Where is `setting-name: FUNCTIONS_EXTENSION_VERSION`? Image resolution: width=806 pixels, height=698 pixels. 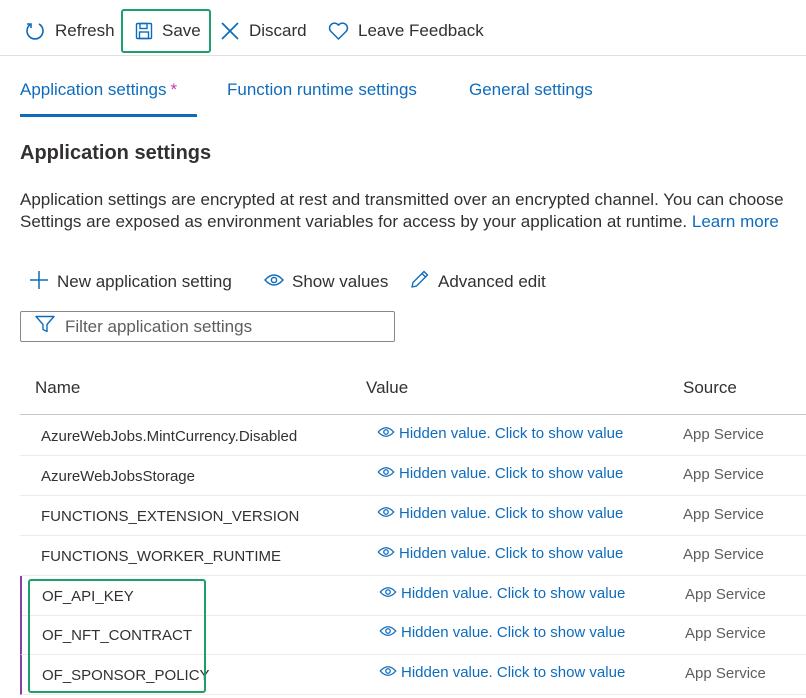 setting-name: FUNCTIONS_EXTENSION_VERSION is located at coordinates (170, 516).